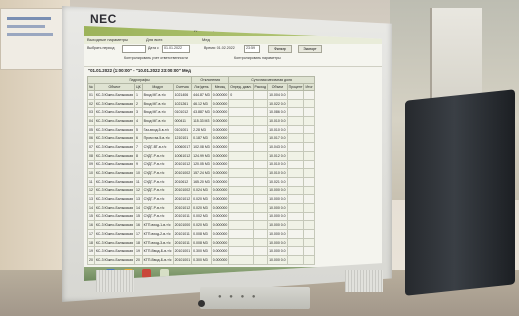  I want to click on table-cell: 0101001, so click(182, 129).